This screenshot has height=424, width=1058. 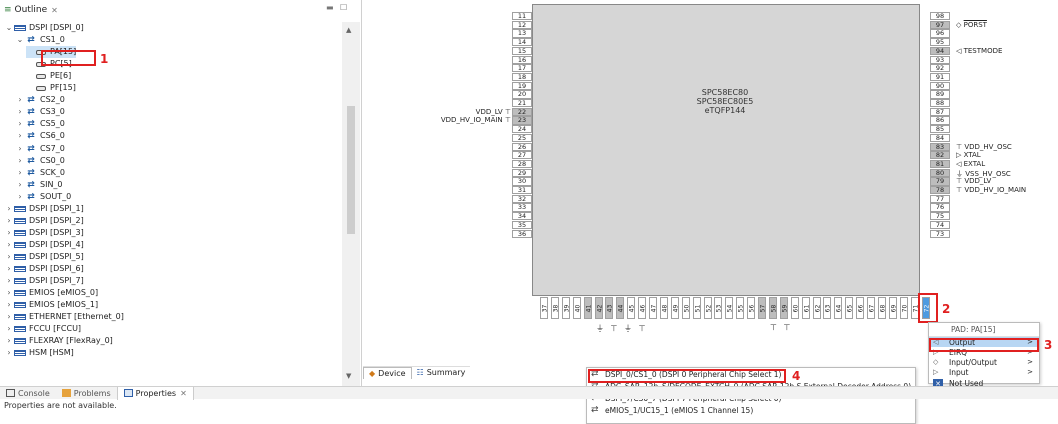 I want to click on chip-pin-left: 11, so click(x=522, y=16).